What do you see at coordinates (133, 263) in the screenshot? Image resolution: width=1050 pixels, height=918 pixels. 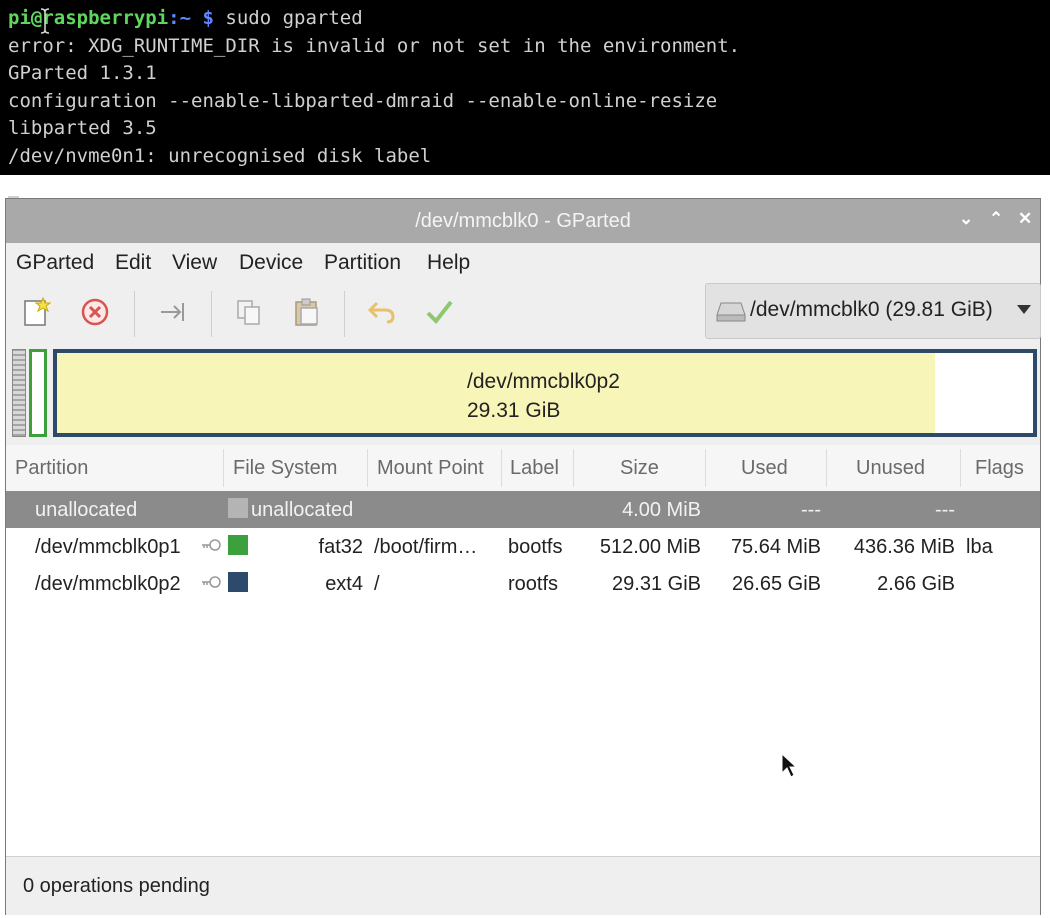 I see `menu-edit: Edit` at bounding box center [133, 263].